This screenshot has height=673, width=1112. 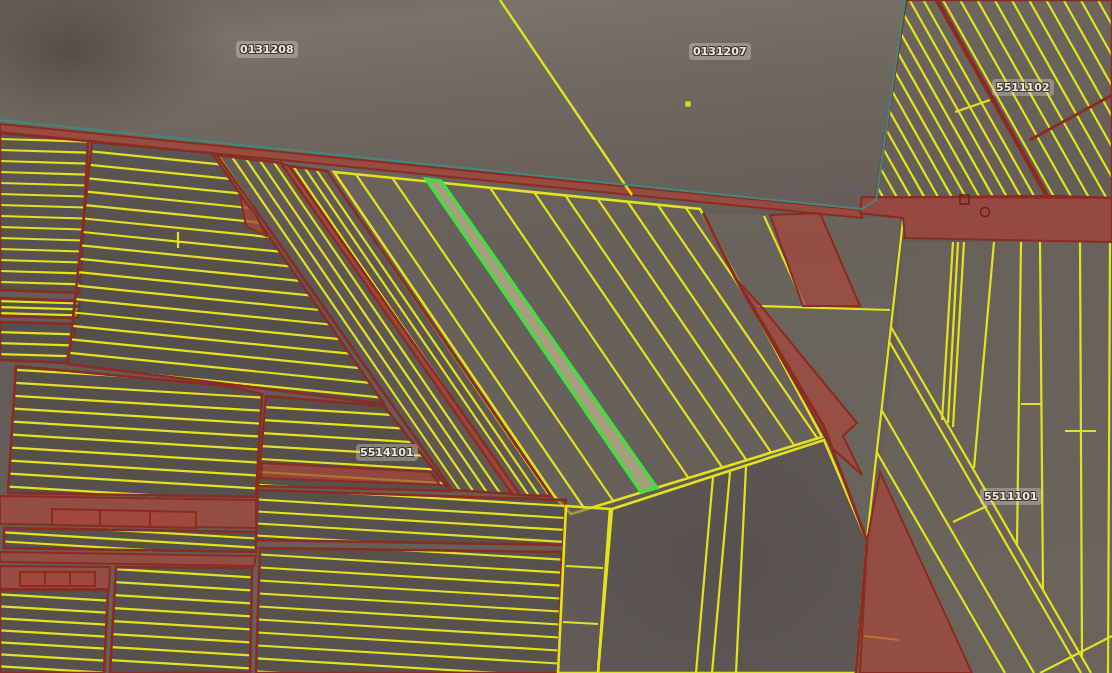 I want to click on parcel-number: 0131208, so click(x=267, y=49).